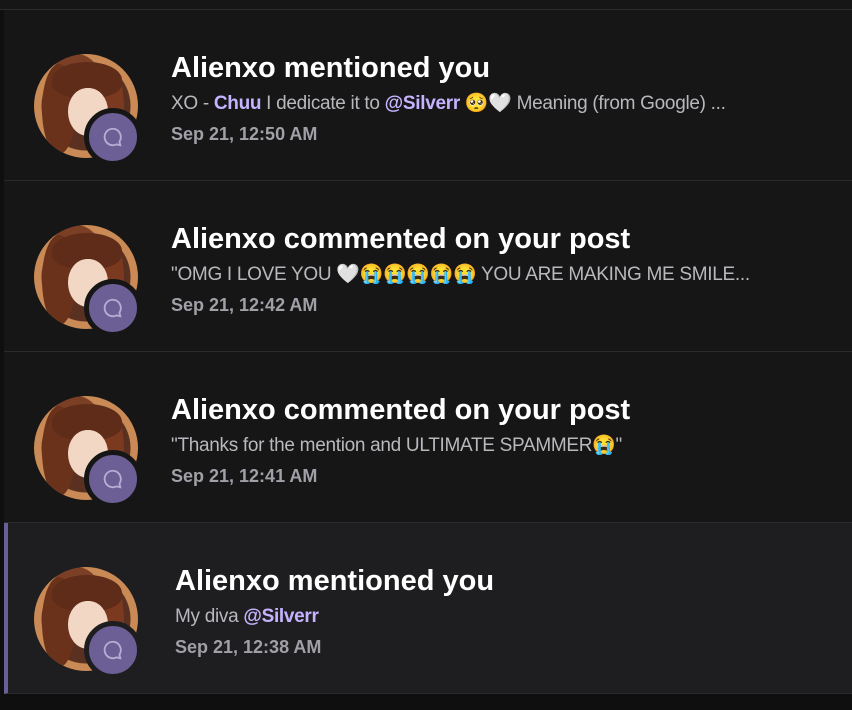 The width and height of the screenshot is (852, 710). Describe the element at coordinates (244, 476) in the screenshot. I see `notification-timestamp: Sep 21, 12:41 AM` at that location.